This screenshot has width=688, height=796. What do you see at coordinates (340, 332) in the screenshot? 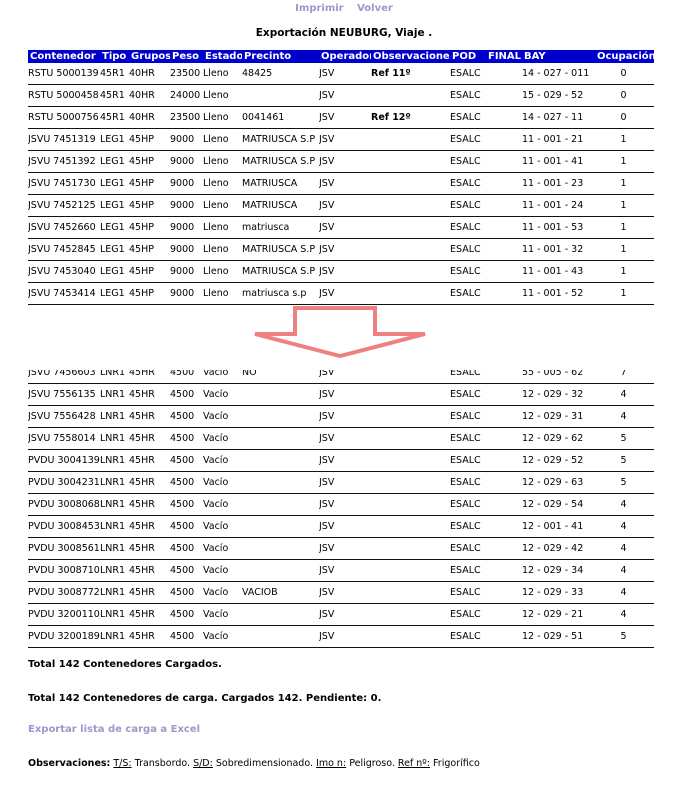
I see `down-arrow-icon` at bounding box center [340, 332].